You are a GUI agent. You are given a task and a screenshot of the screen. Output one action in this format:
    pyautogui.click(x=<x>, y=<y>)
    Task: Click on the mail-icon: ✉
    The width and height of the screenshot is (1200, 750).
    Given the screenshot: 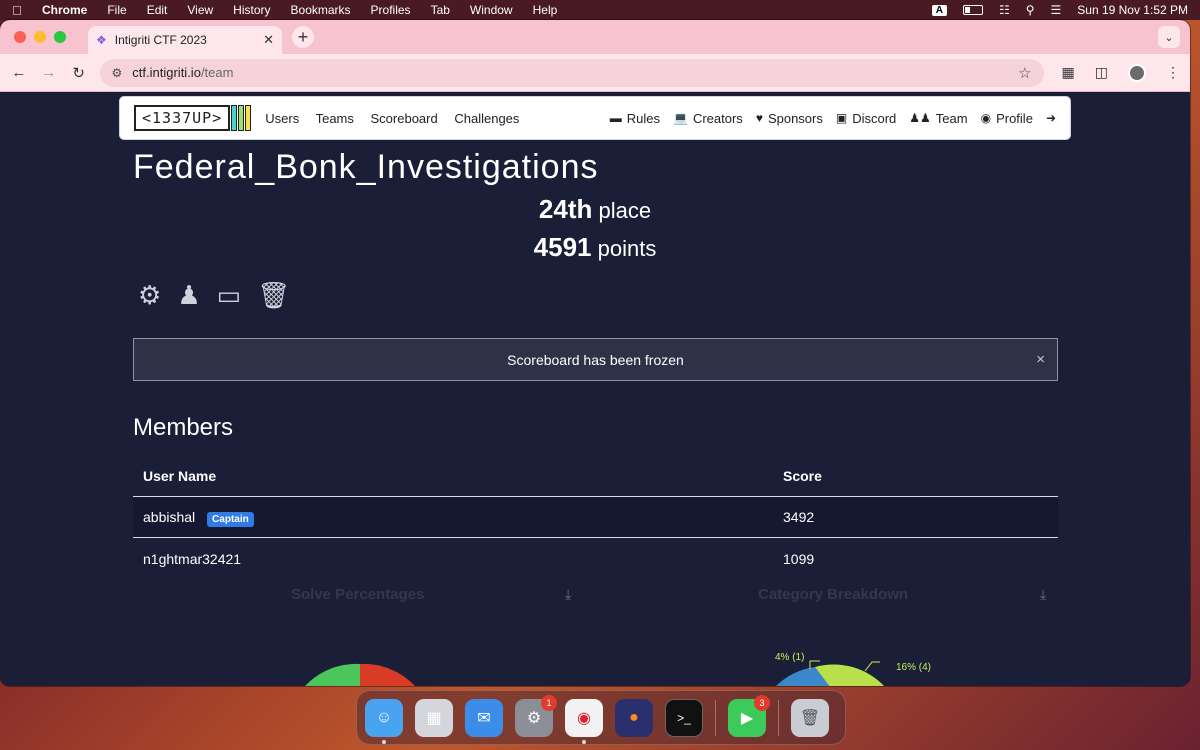 What is the action you would take?
    pyautogui.click(x=484, y=717)
    